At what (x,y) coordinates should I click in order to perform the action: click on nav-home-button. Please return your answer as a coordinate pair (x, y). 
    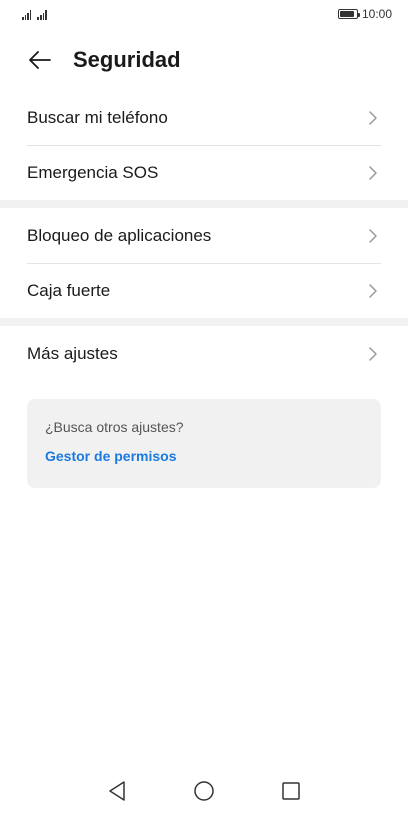
    Looking at the image, I should click on (204, 791).